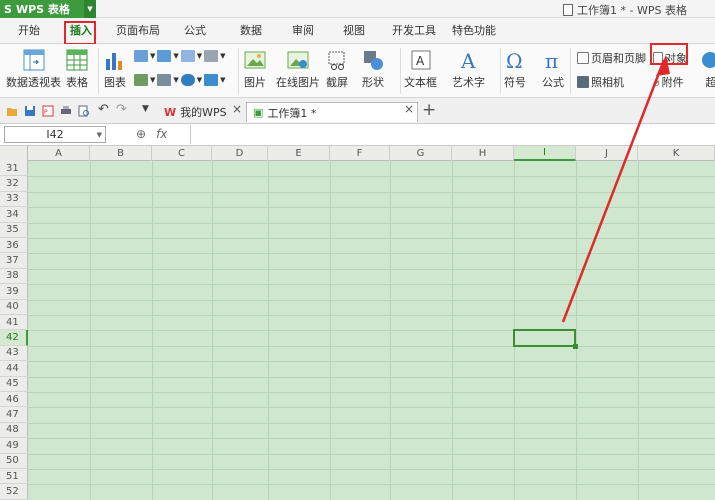  Describe the element at coordinates (195, 112) in the screenshot. I see `tab-my-wps: W 我的WPS` at that location.